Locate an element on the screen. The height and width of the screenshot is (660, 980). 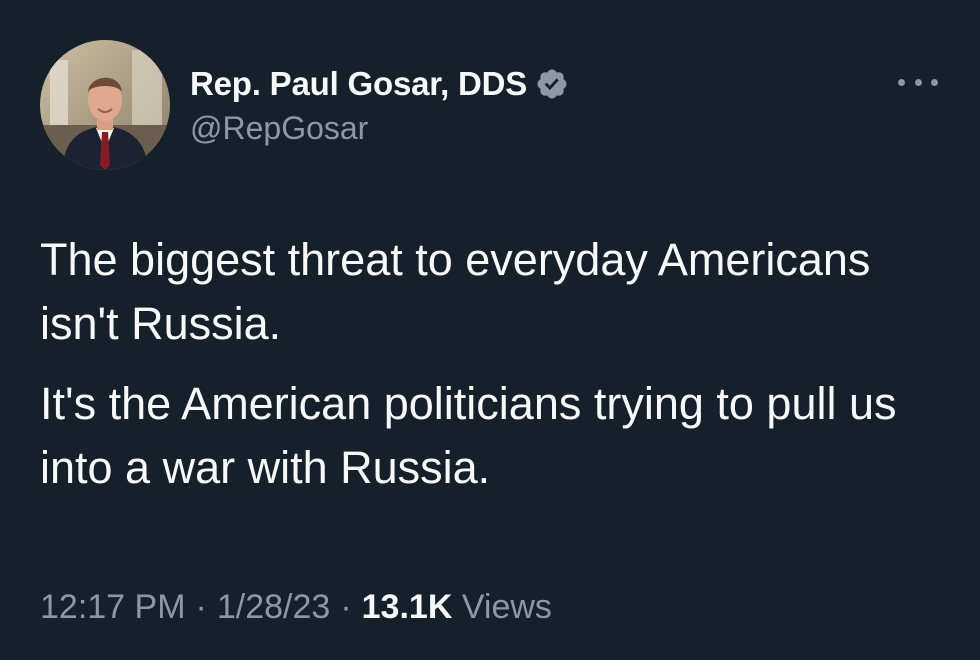
display-name-row: Rep. Paul Gosar, DDS is located at coordinates (379, 84).